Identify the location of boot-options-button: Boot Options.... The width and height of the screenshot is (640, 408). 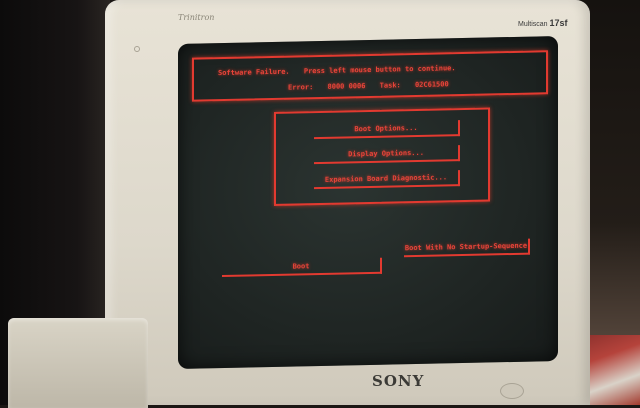
(387, 130).